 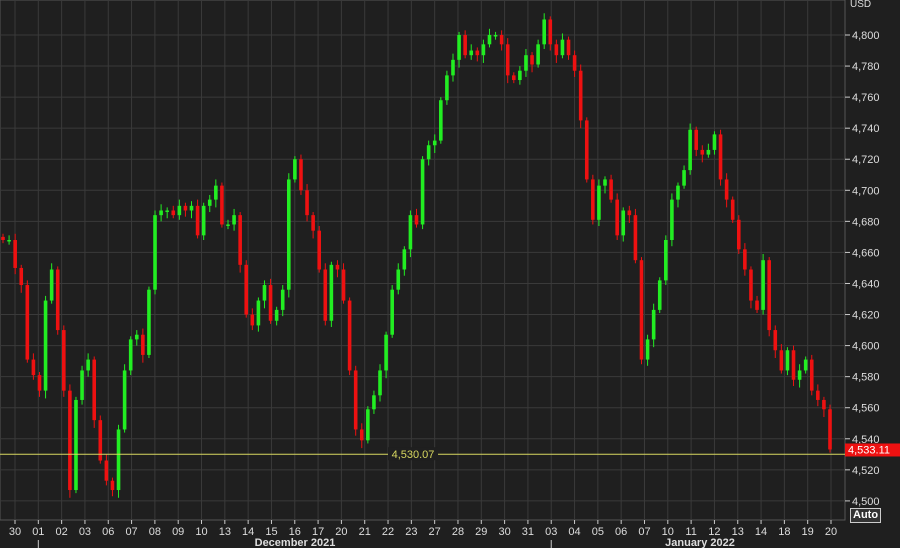 I want to click on x-tick-label: 05, so click(x=598, y=532).